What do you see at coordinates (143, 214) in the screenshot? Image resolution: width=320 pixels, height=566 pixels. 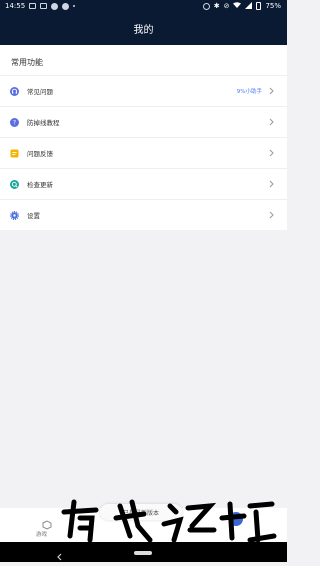 I see `menu-item-settings: 设置` at bounding box center [143, 214].